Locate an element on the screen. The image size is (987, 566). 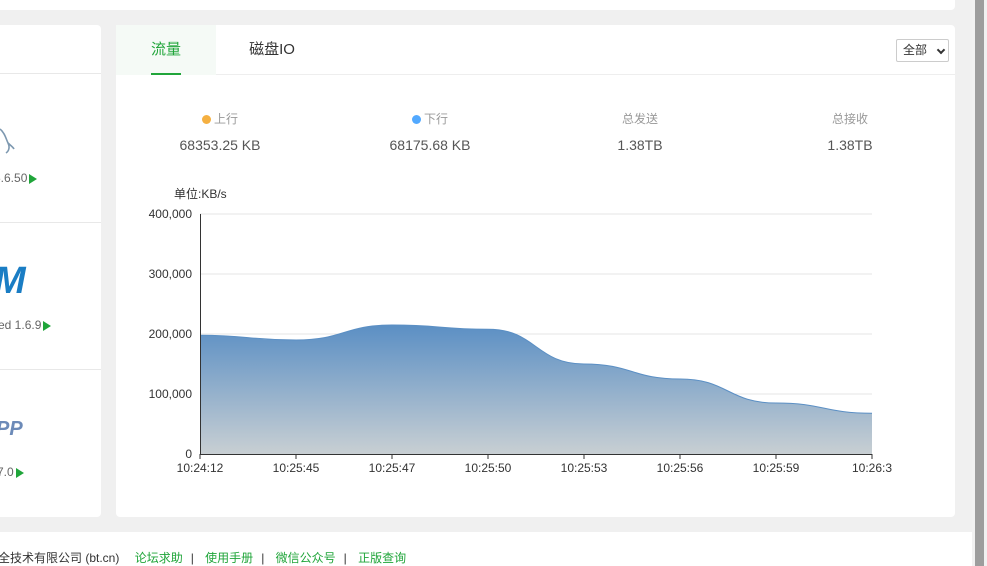
stat-upload: 上行 68353.25 KB is located at coordinates (220, 132).